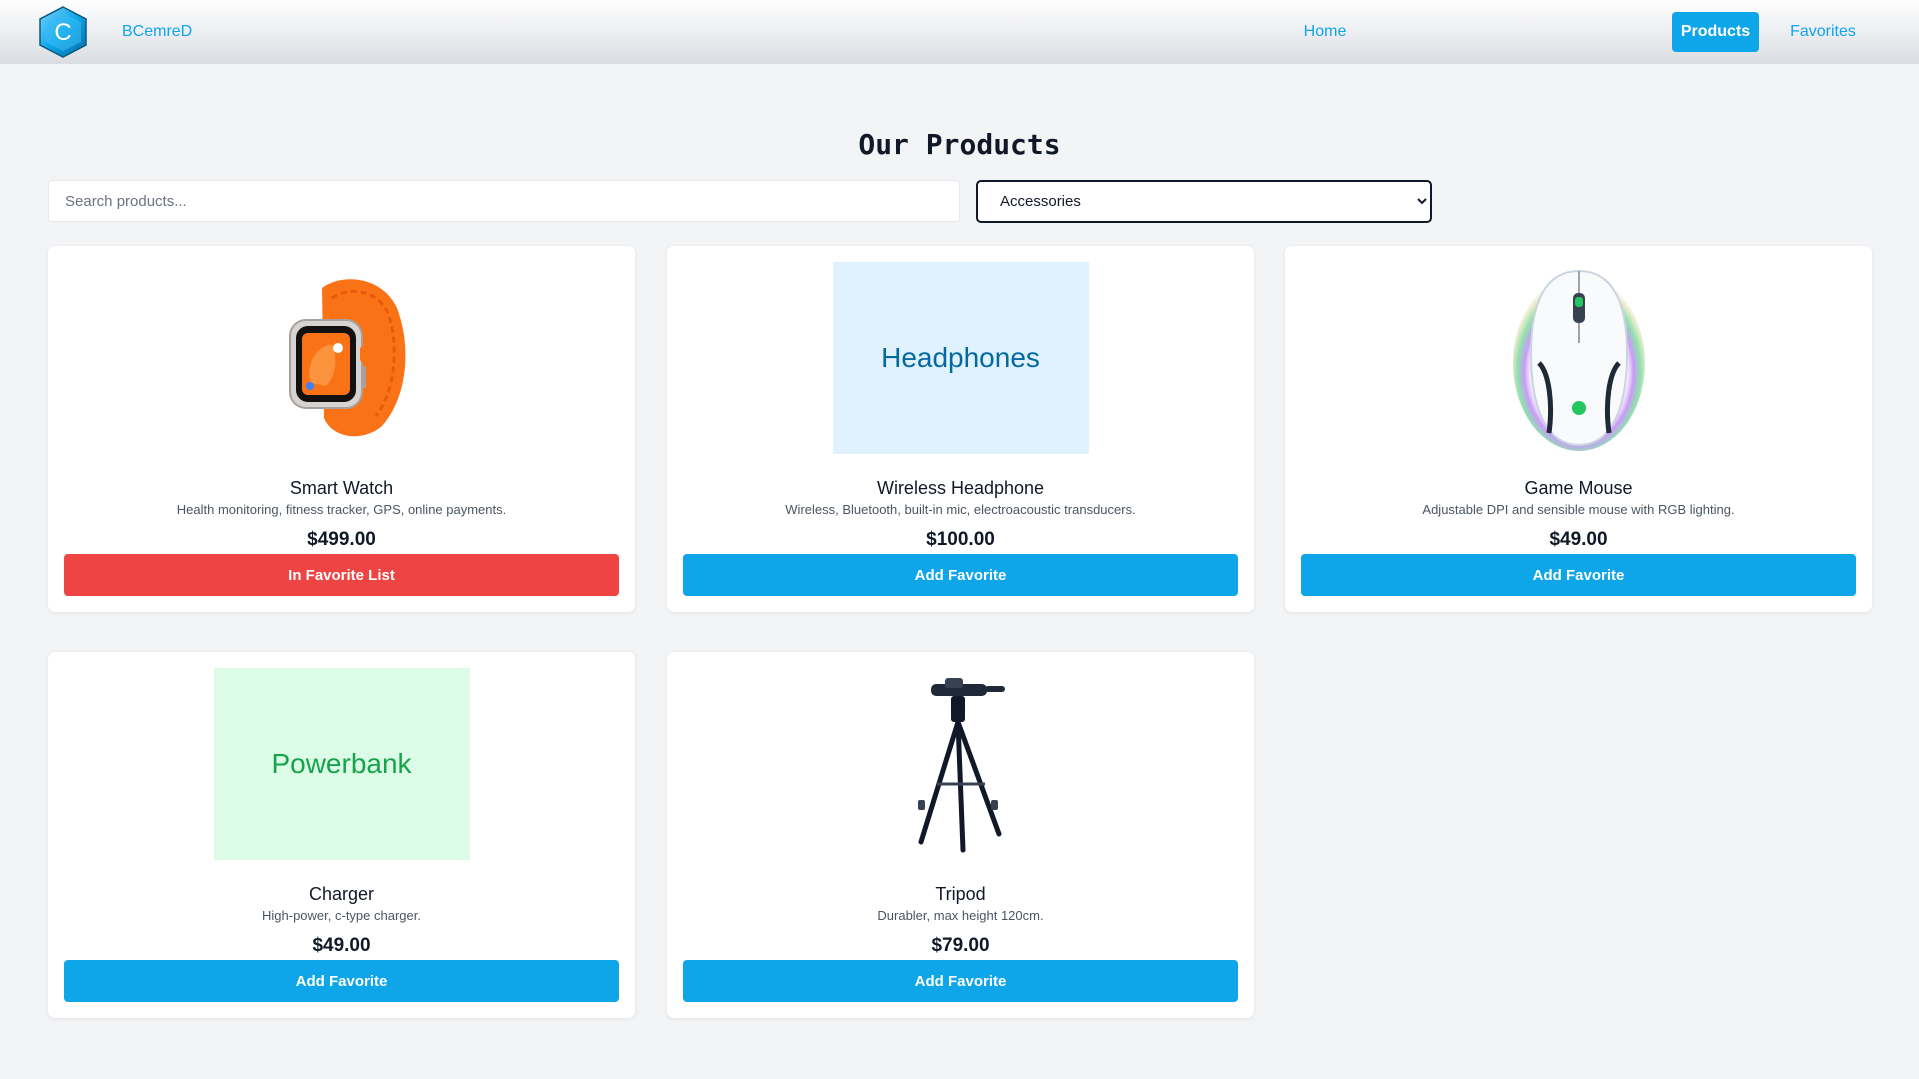 The width and height of the screenshot is (1919, 1079). I want to click on tripod-icon, so click(961, 765).